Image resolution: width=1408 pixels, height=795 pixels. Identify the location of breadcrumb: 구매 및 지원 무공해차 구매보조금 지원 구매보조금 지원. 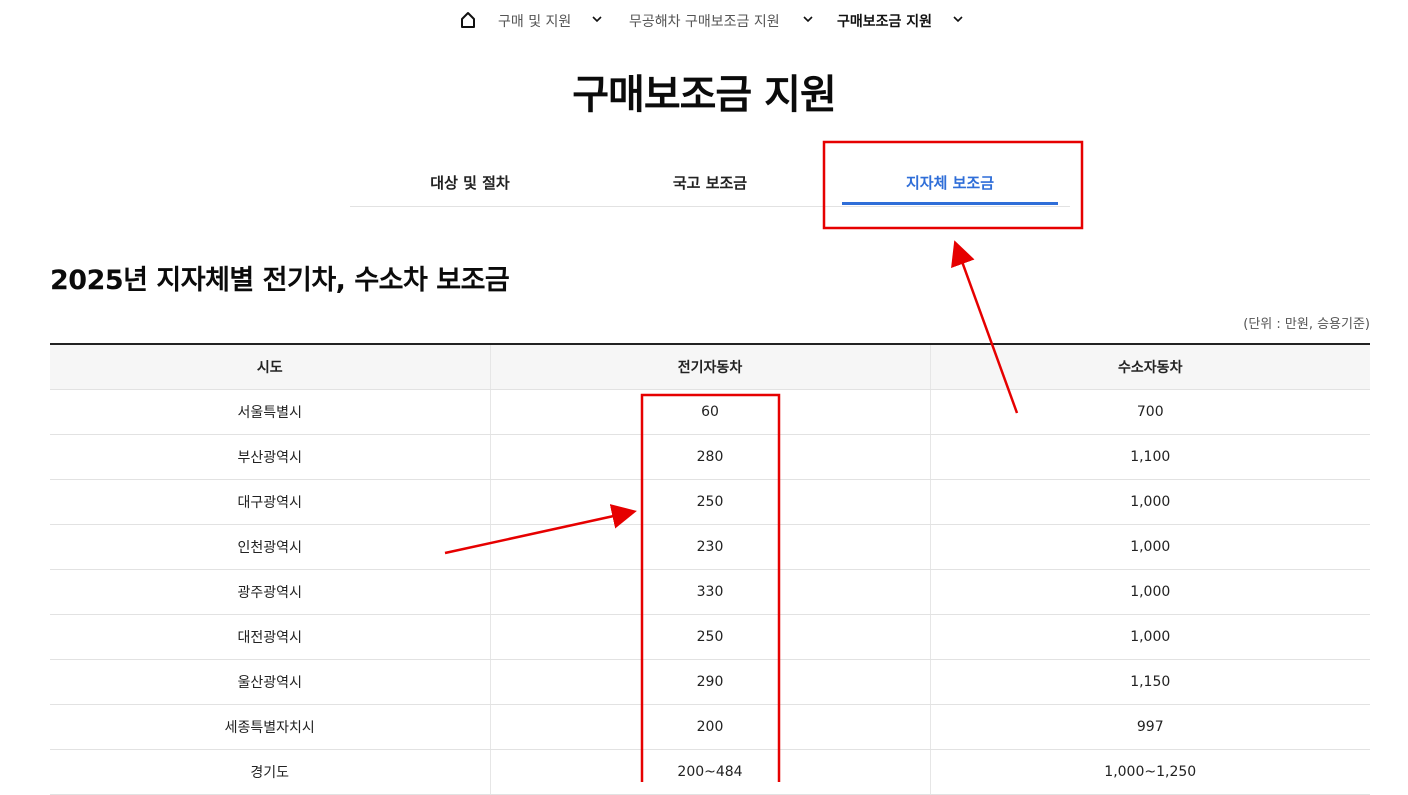
(704, 20).